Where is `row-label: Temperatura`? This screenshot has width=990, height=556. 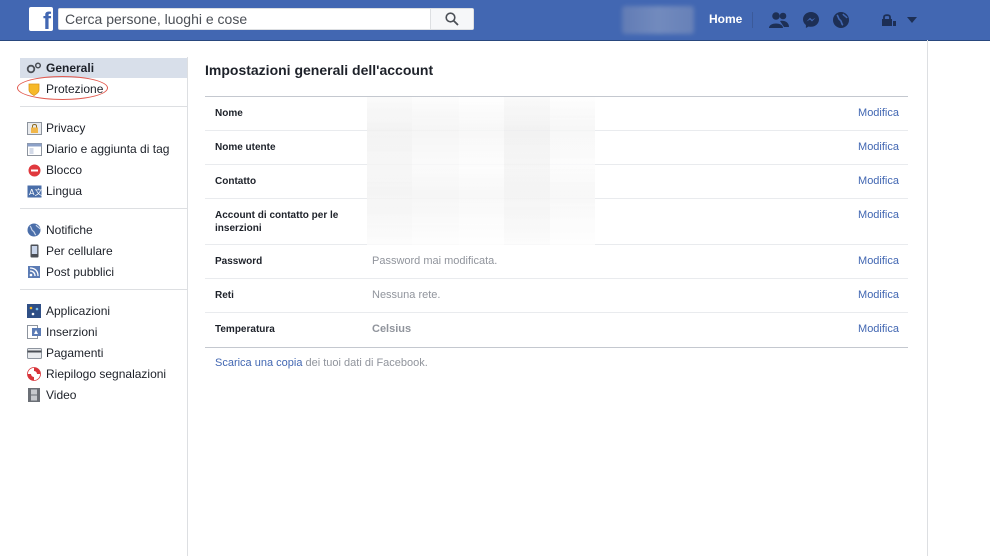 row-label: Temperatura is located at coordinates (245, 329).